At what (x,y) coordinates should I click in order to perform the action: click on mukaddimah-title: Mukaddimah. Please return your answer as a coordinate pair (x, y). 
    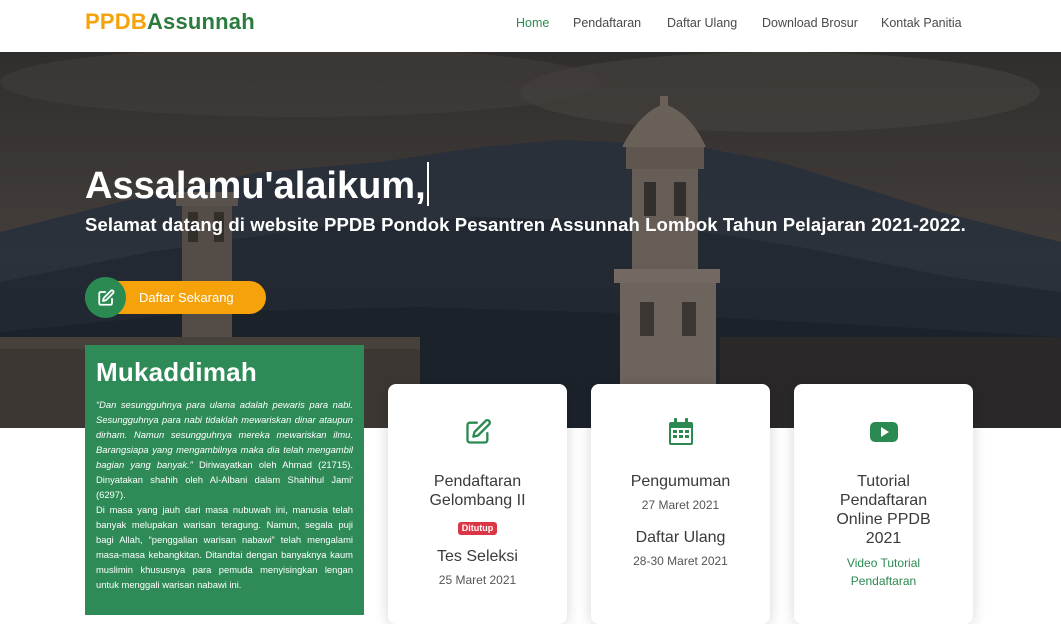
    Looking at the image, I should click on (176, 372).